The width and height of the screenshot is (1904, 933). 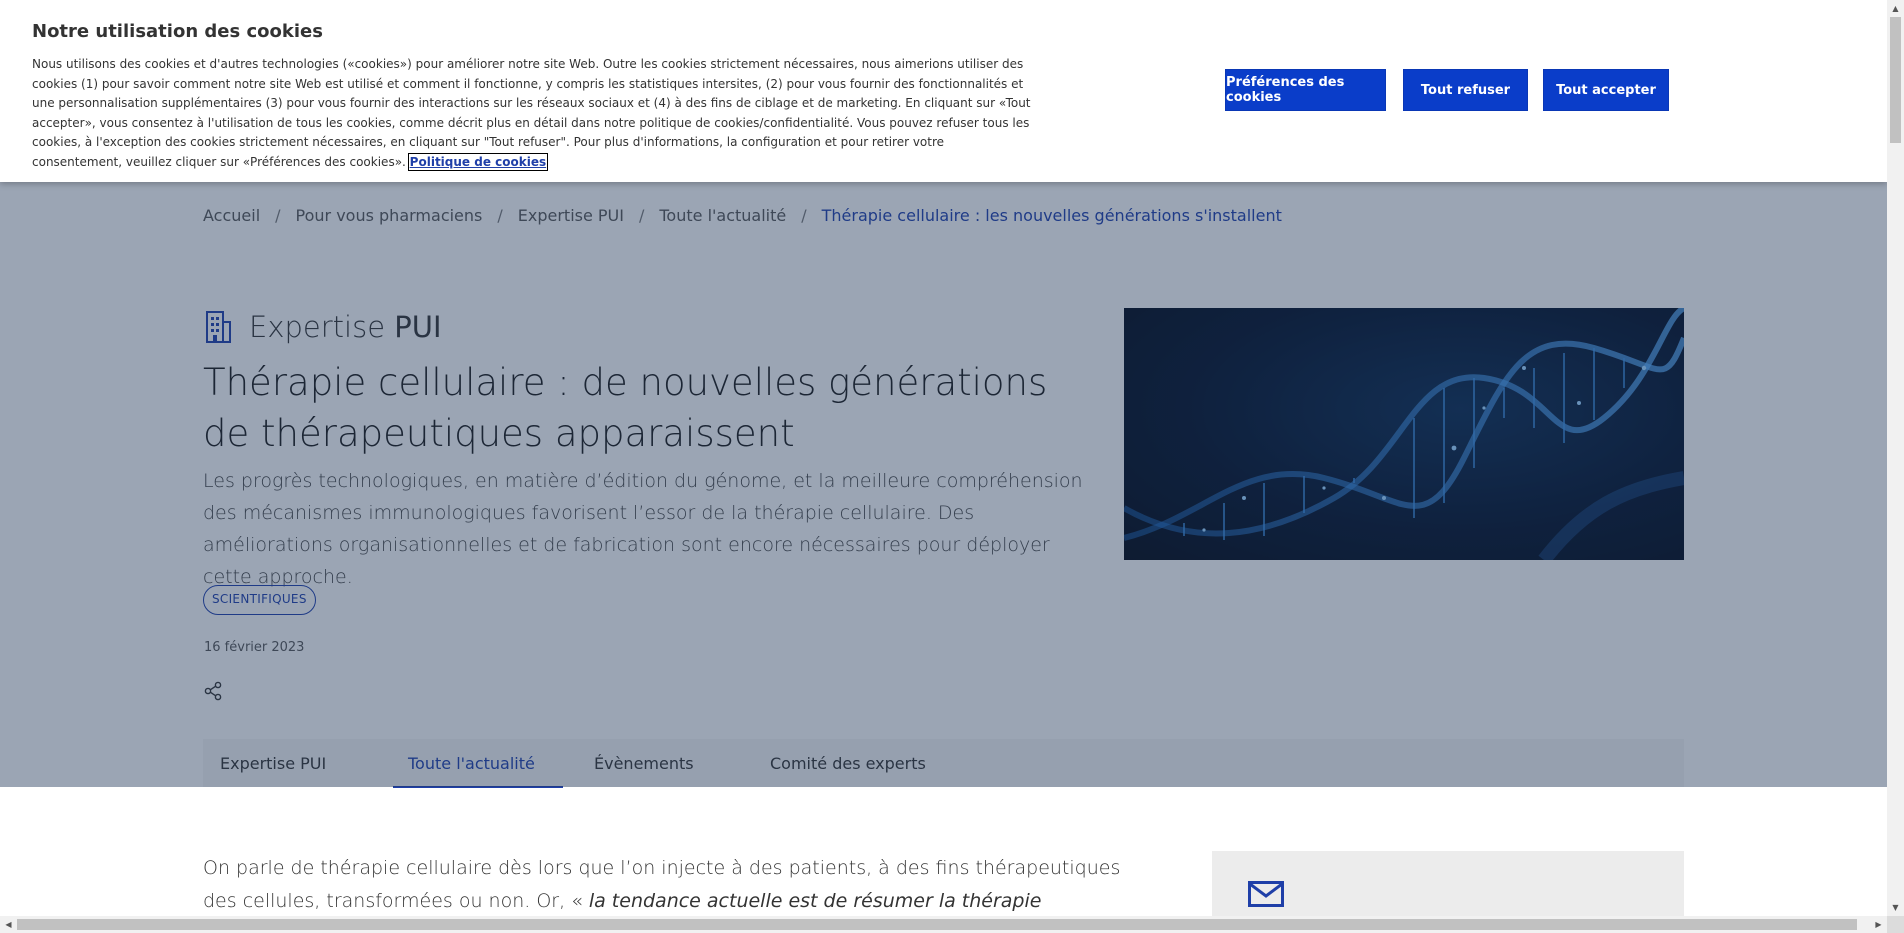 What do you see at coordinates (1878, 924) in the screenshot?
I see `scroll-right-arrow-icon: ▶` at bounding box center [1878, 924].